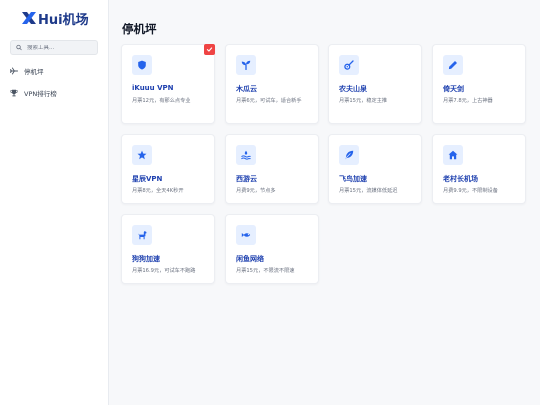 The height and width of the screenshot is (405, 540). What do you see at coordinates (139, 29) in the screenshot?
I see `page-title: 停机坪` at bounding box center [139, 29].